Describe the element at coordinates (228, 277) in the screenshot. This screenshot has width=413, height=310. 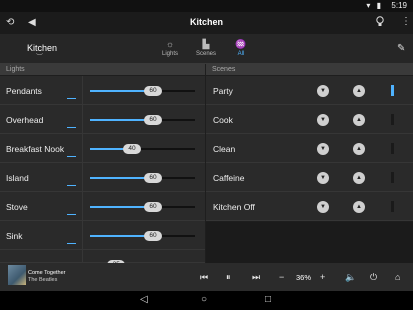
I see `pause-icon: ⏸` at that location.